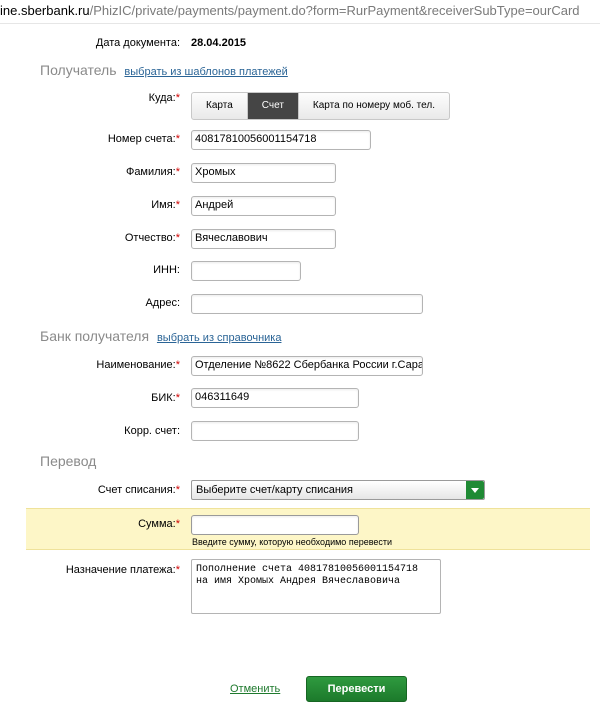  What do you see at coordinates (165, 398) in the screenshot?
I see `bik-label: БИК:*` at bounding box center [165, 398].